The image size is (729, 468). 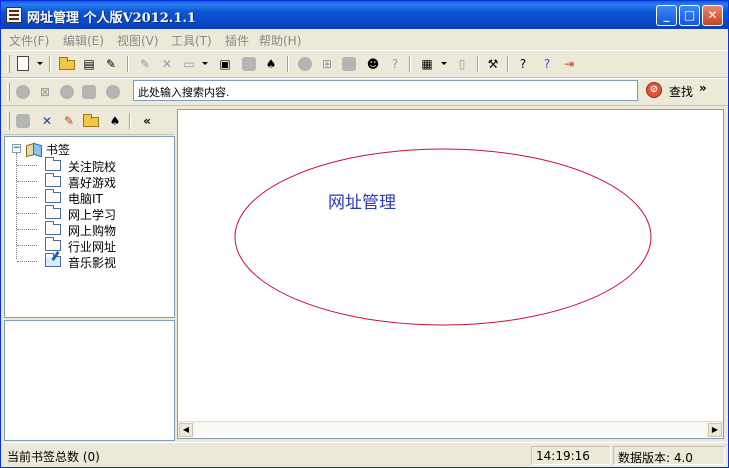 I want to click on maximize-button: □, so click(x=689, y=15).